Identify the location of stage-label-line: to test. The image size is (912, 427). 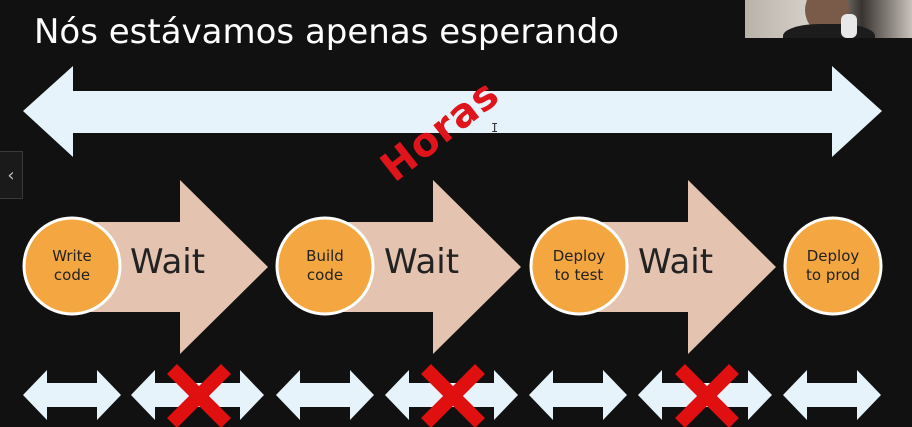
(579, 275).